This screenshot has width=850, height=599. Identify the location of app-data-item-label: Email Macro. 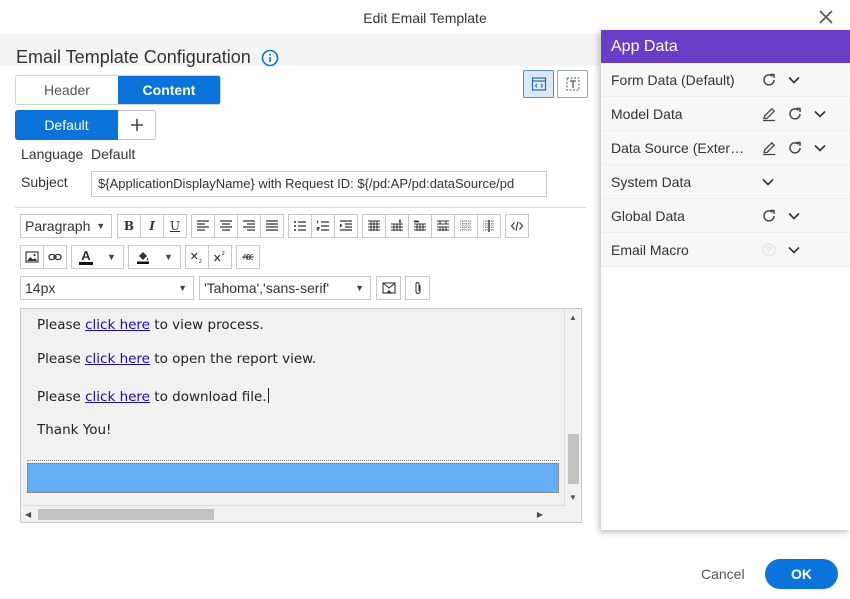
(650, 249).